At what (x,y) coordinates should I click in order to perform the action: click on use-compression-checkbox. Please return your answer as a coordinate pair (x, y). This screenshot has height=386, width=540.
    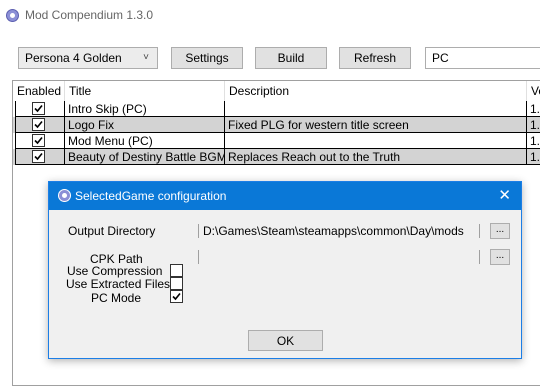
    Looking at the image, I should click on (176, 270).